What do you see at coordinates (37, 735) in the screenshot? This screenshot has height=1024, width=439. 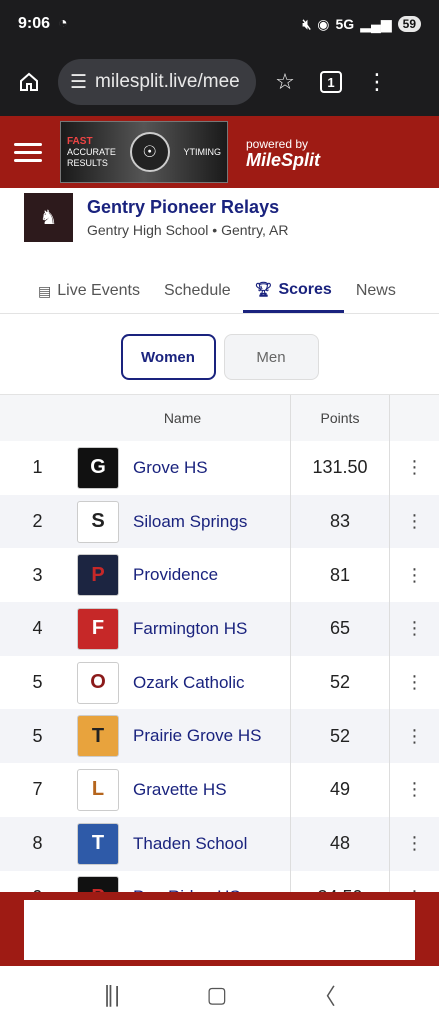 I see `team-rank: 5` at bounding box center [37, 735].